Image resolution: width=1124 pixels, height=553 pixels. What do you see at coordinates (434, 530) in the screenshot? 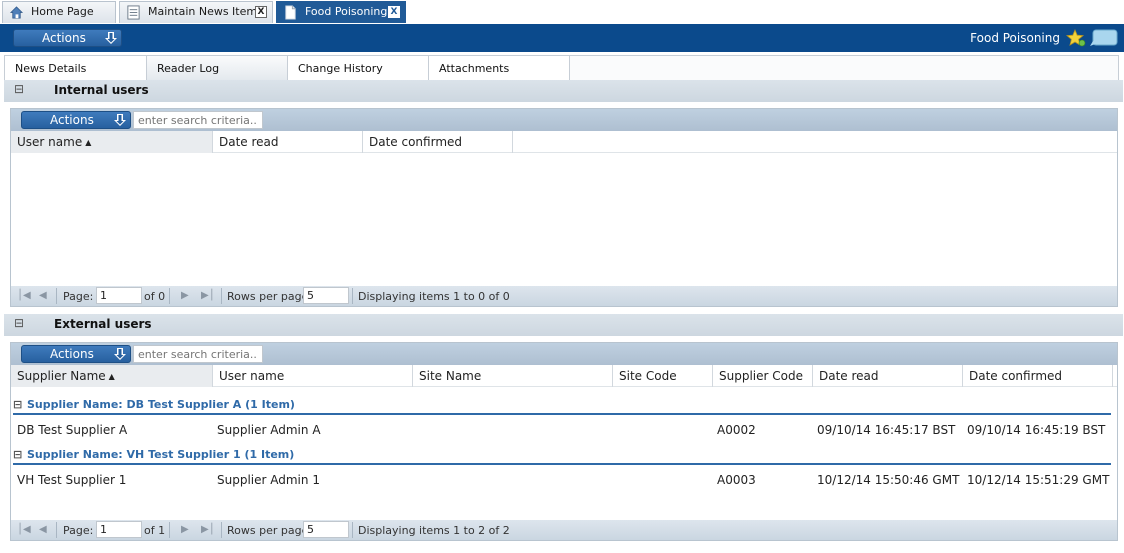
I see `display-status: Displaying items 1 to 2 of 2` at bounding box center [434, 530].